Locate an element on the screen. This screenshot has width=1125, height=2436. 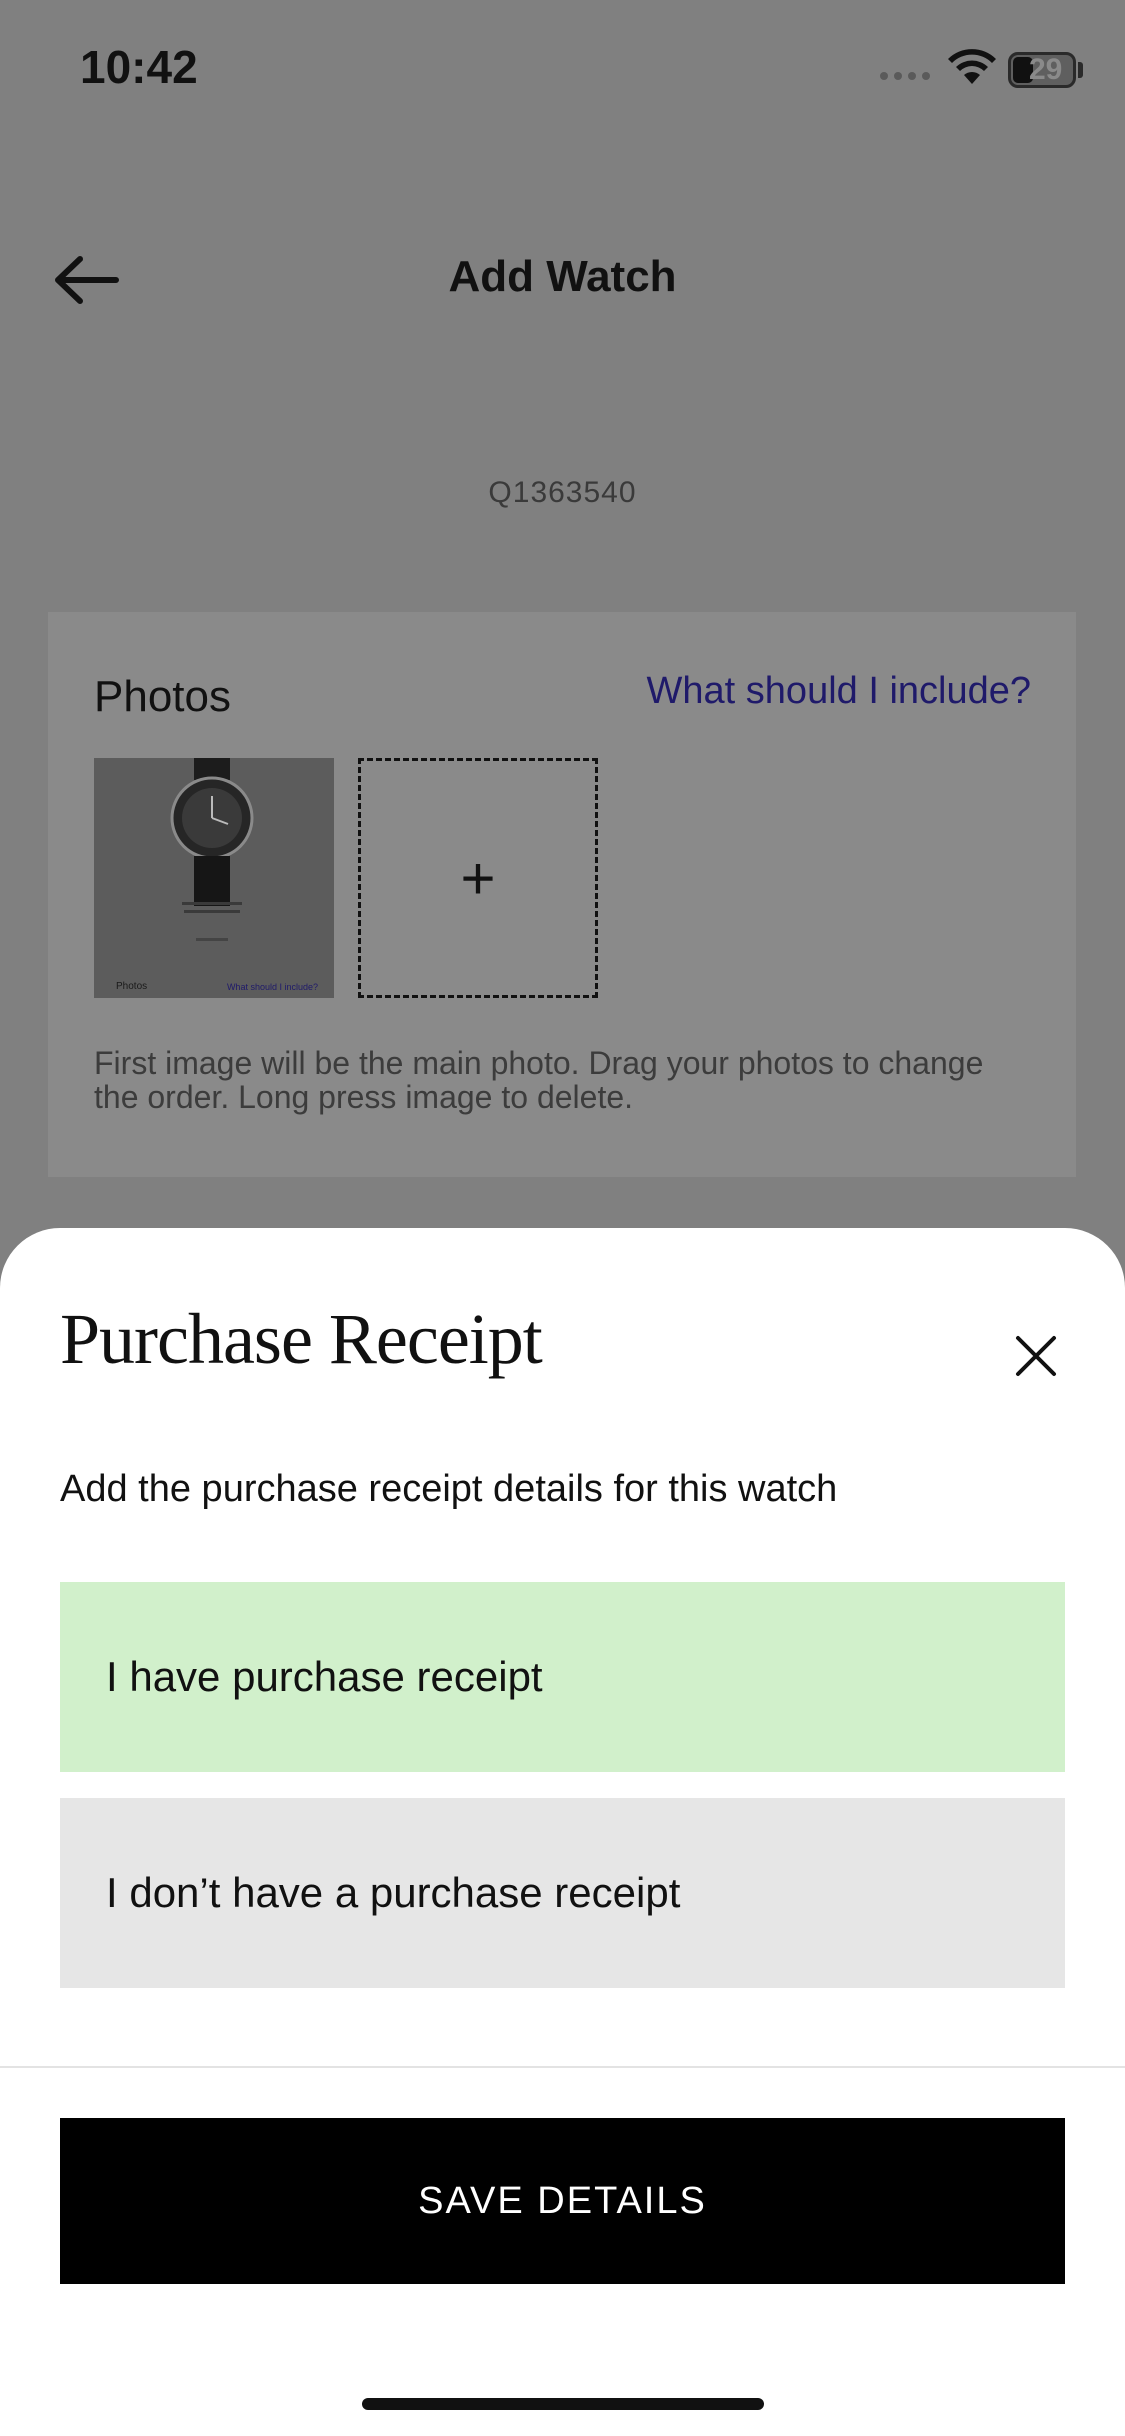
battery-icon: 29 is located at coordinates (1042, 70).